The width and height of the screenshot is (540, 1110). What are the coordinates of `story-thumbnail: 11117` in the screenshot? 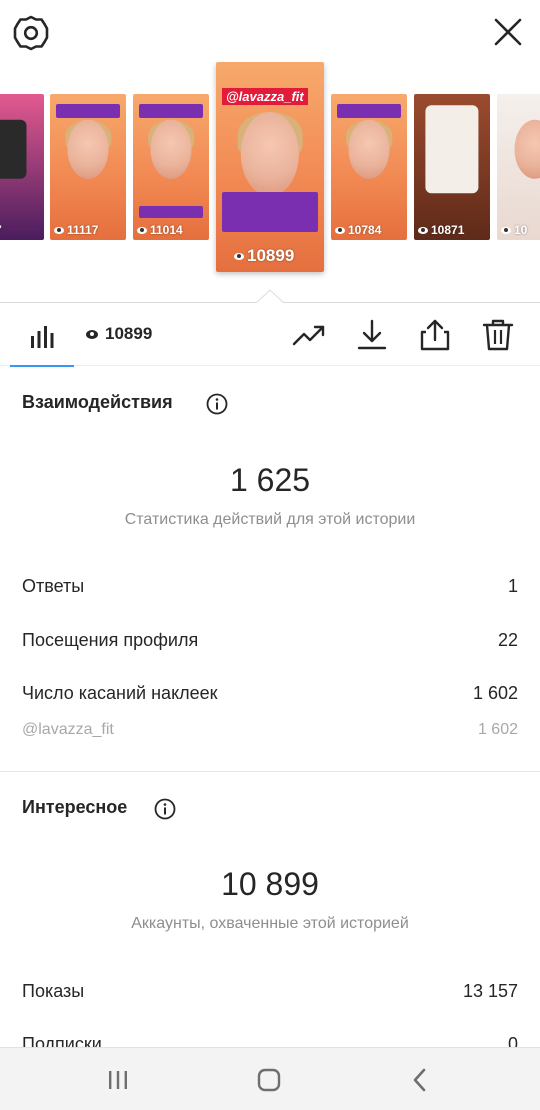 It's located at (88, 167).